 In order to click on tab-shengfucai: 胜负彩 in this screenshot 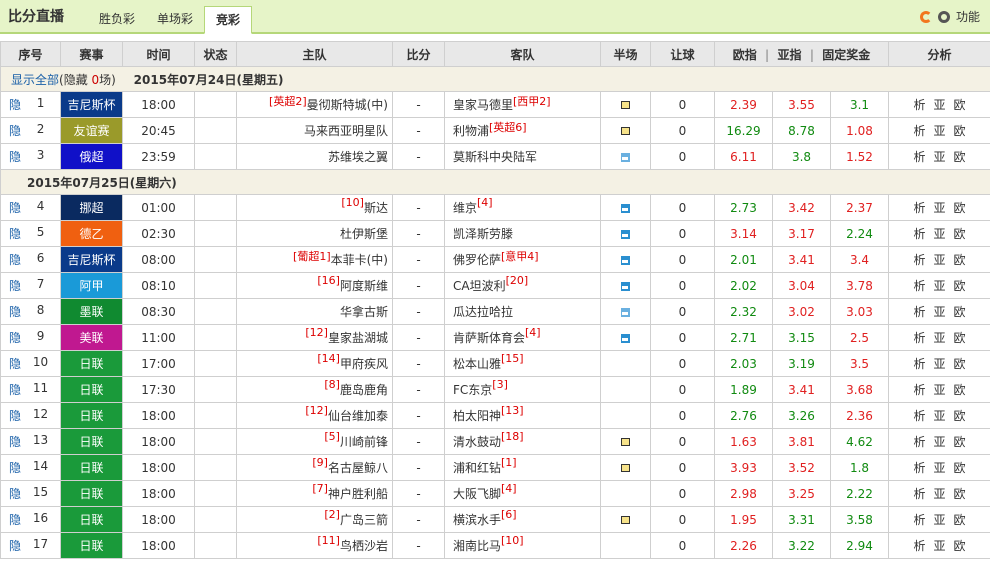, I will do `click(117, 19)`.